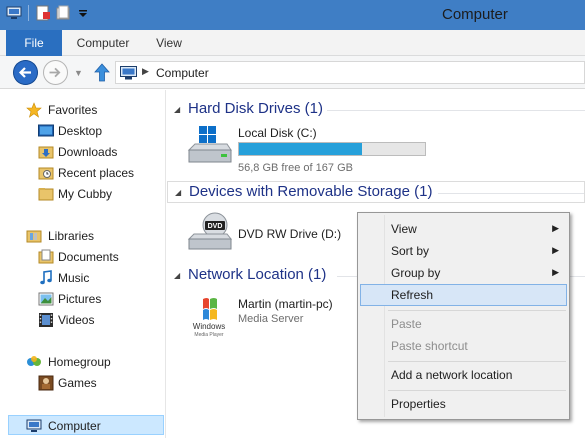 This screenshot has width=585, height=438. Describe the element at coordinates (463, 324) in the screenshot. I see `menu-item-paste: Paste` at that location.